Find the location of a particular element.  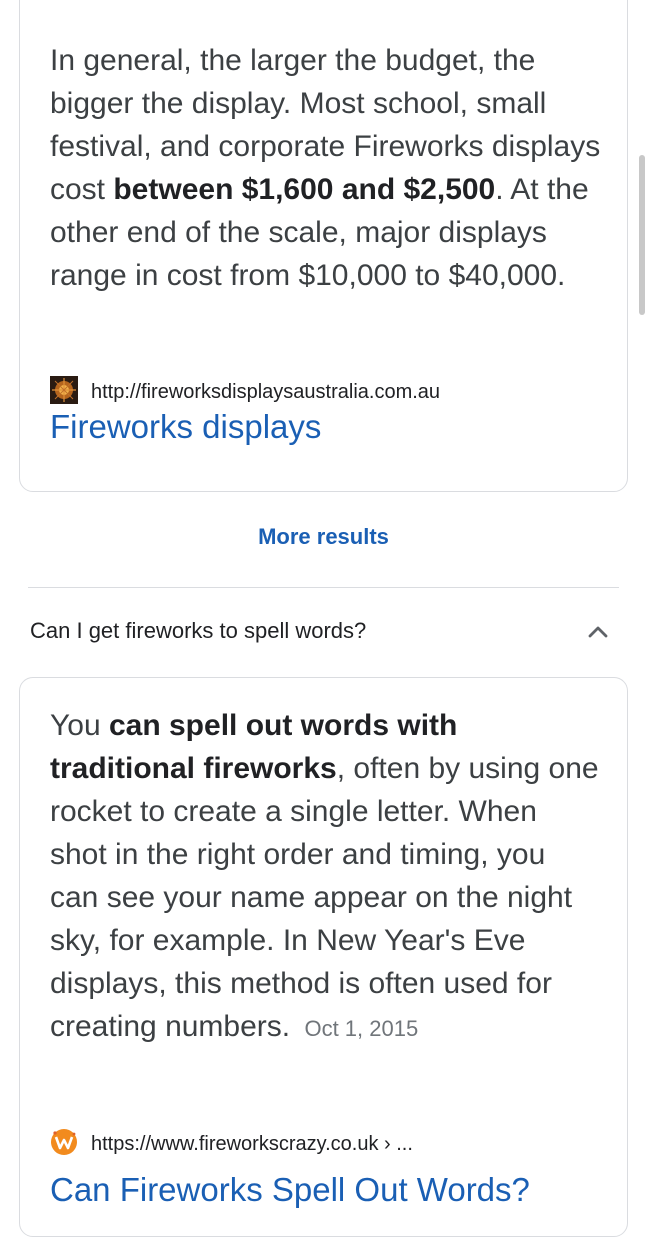

answer-text-bold: between $1,600 and $2,500 is located at coordinates (304, 189).